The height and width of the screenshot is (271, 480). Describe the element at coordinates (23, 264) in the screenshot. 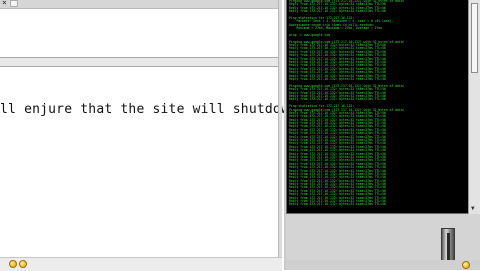

I see `emoticon-icon` at that location.